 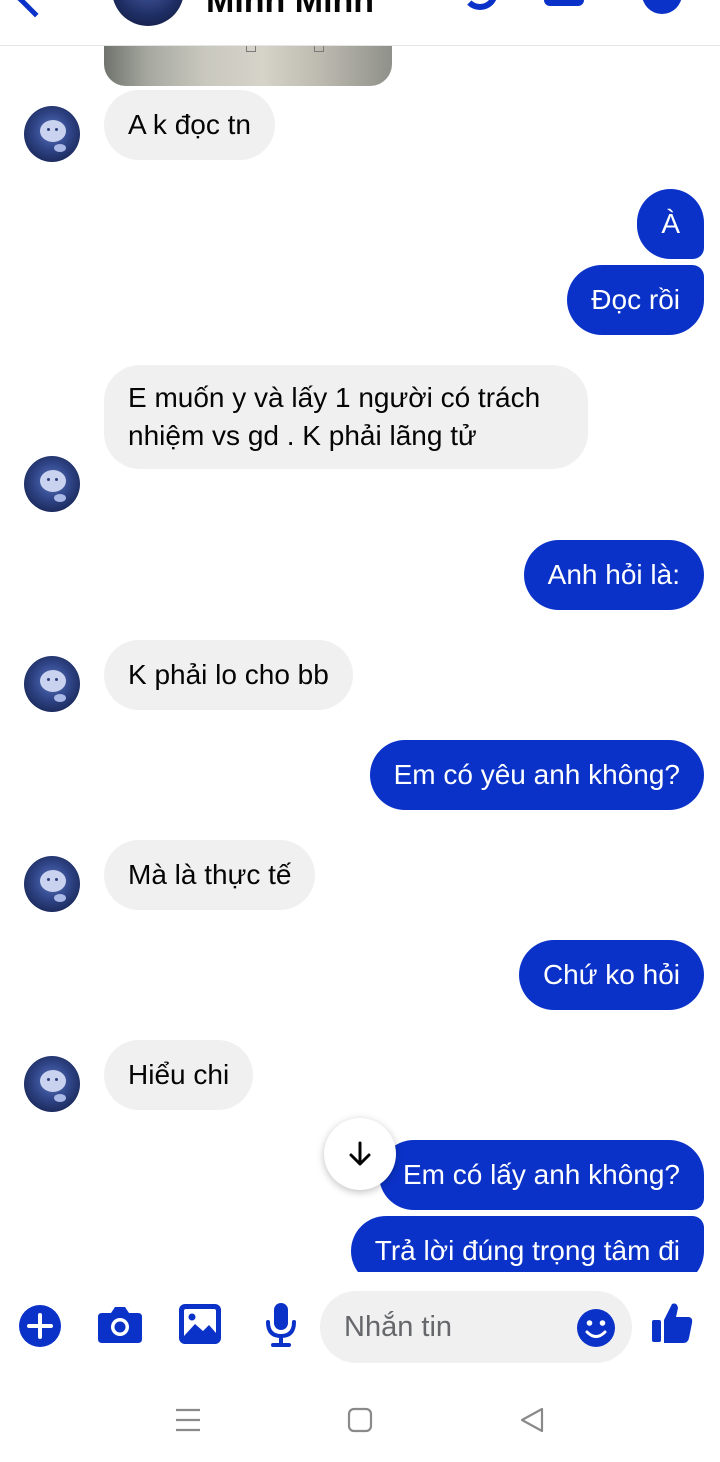 I want to click on incoming-message: Mà là thực tế, so click(x=210, y=875).